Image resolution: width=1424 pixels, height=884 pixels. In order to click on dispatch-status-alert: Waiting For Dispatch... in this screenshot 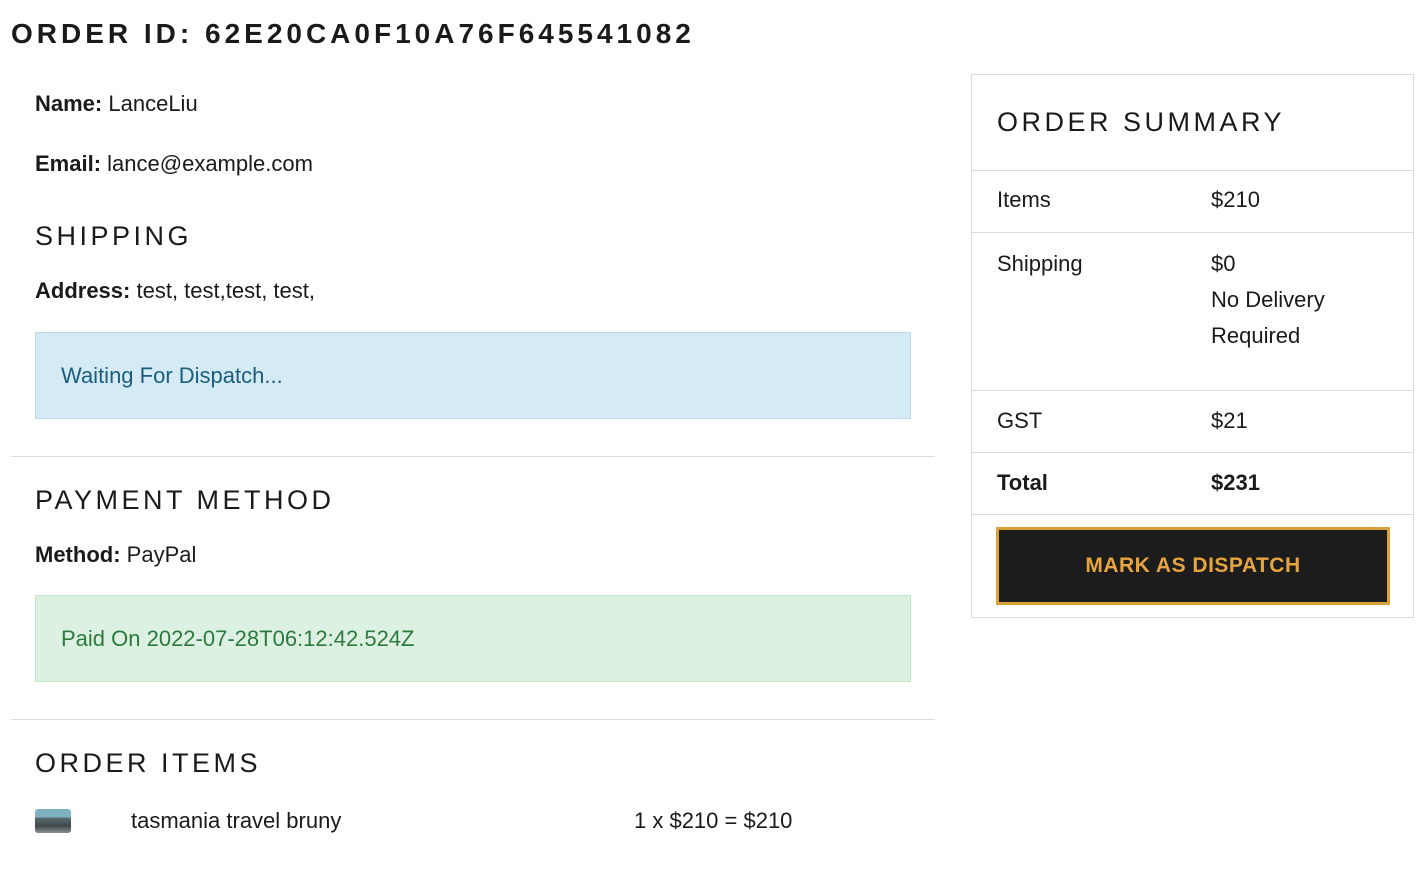, I will do `click(473, 375)`.